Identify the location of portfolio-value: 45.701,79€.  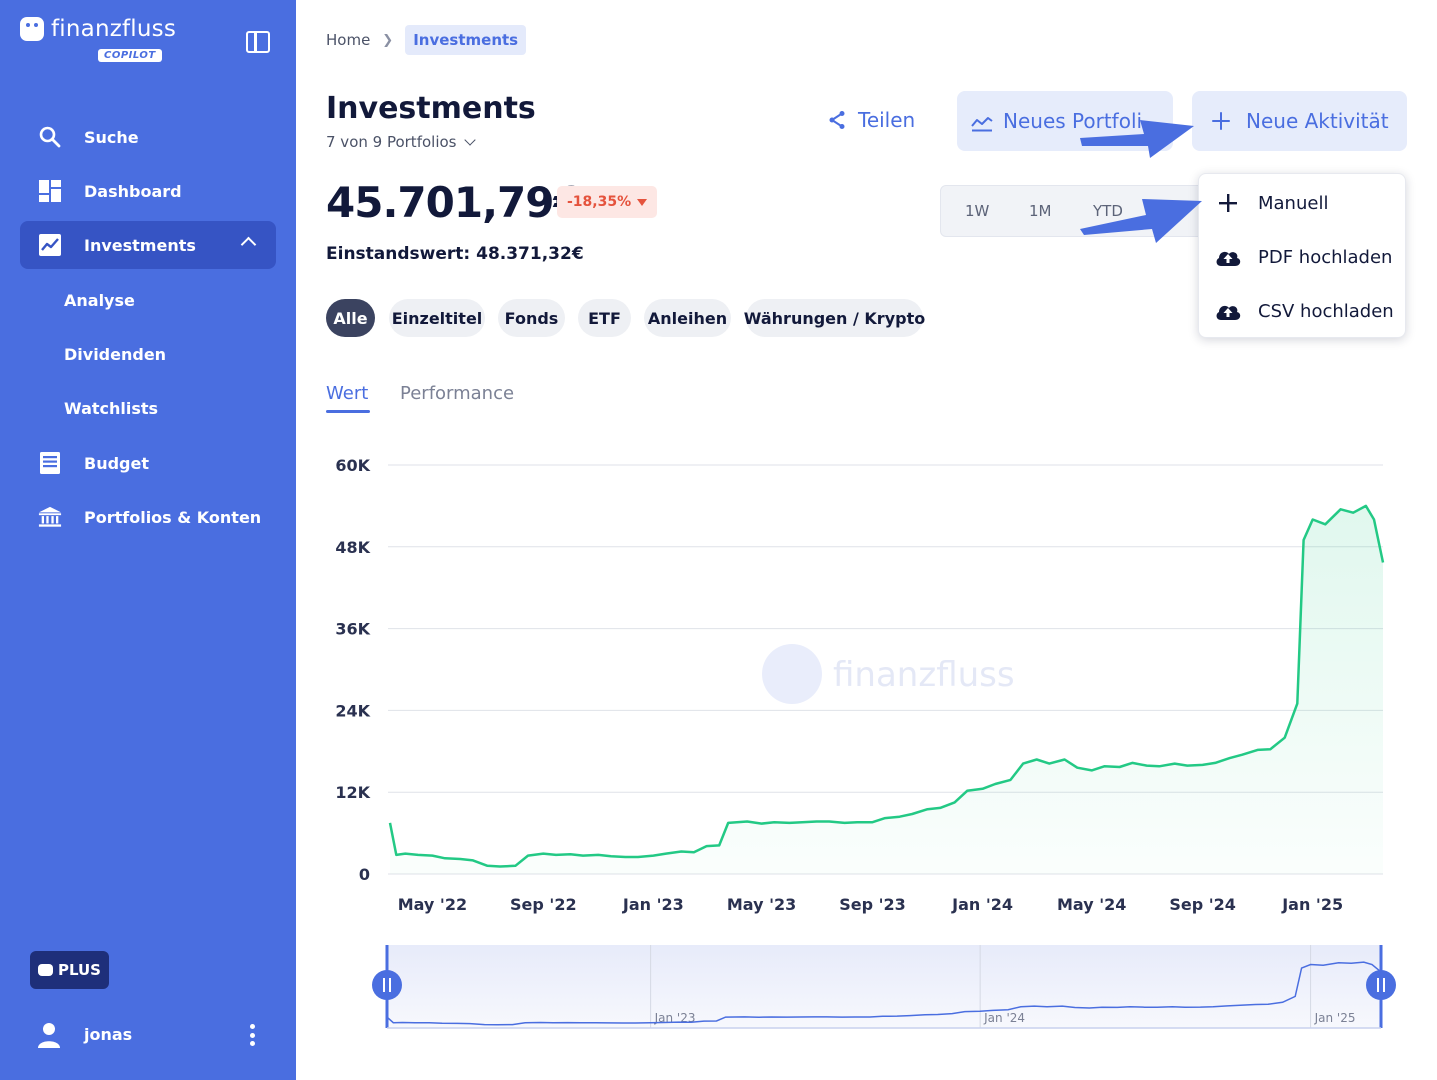
(454, 202).